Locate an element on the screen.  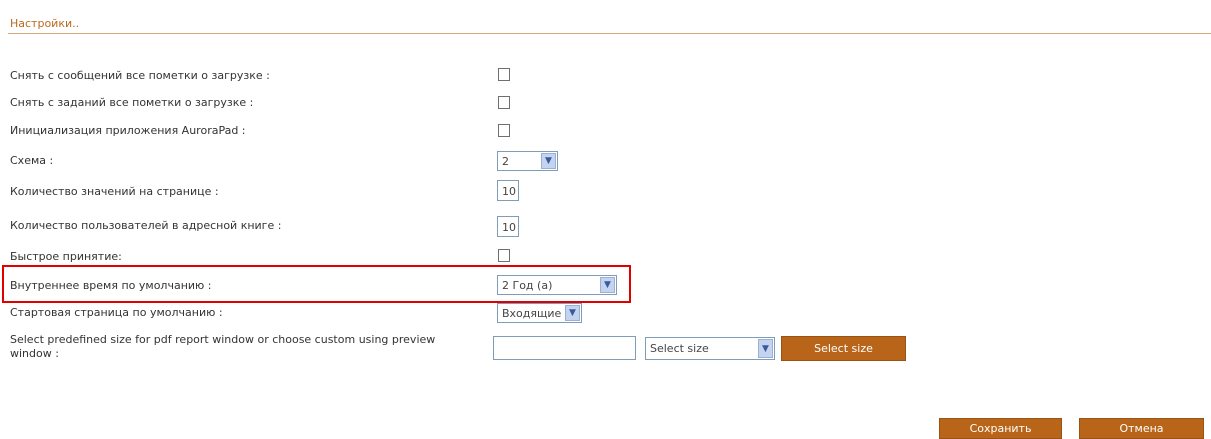
init-app-checkbox is located at coordinates (504, 130).